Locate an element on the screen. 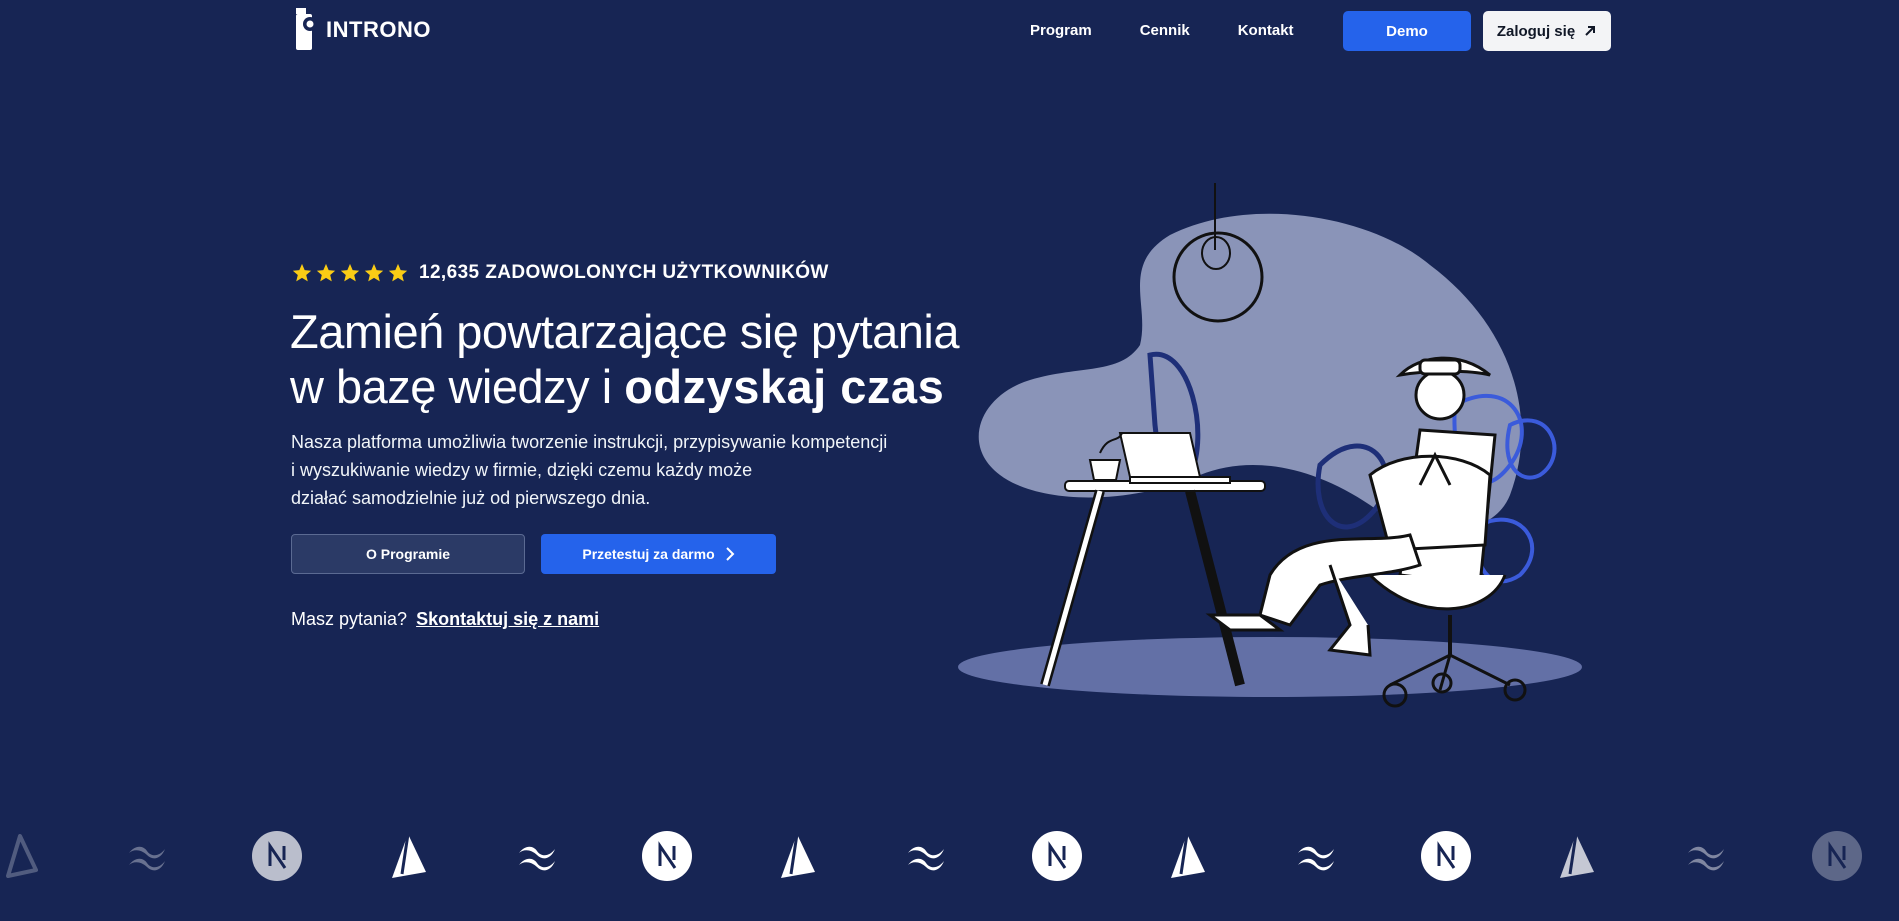  login-button-label: Zaloguj się is located at coordinates (1536, 31).